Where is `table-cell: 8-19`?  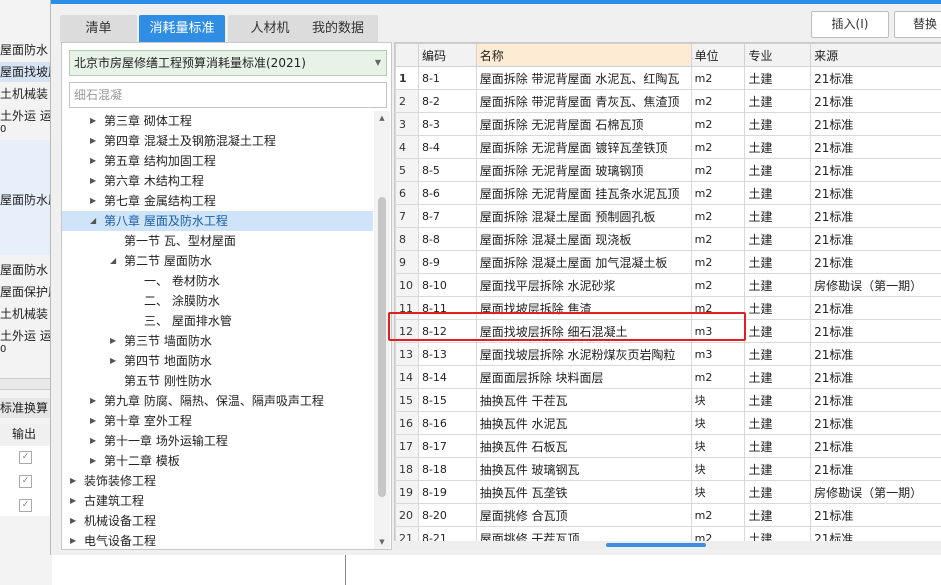
table-cell: 8-19 is located at coordinates (447, 492).